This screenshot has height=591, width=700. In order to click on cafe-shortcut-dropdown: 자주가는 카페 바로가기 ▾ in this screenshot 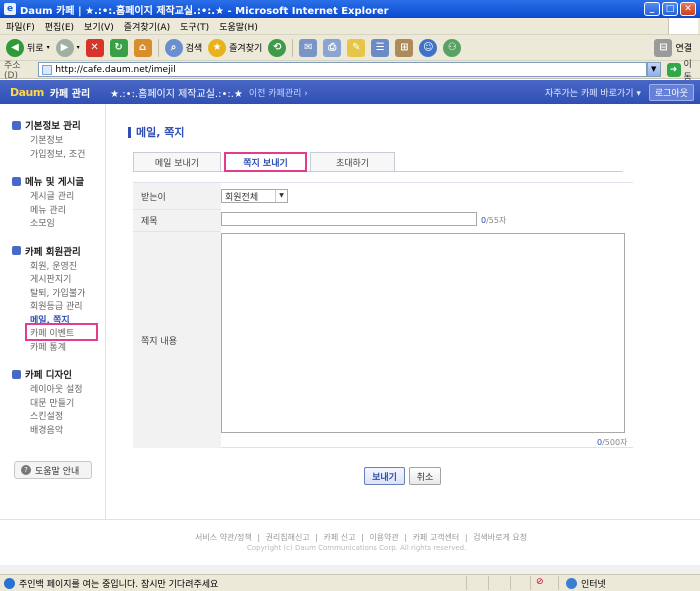, I will do `click(593, 92)`.